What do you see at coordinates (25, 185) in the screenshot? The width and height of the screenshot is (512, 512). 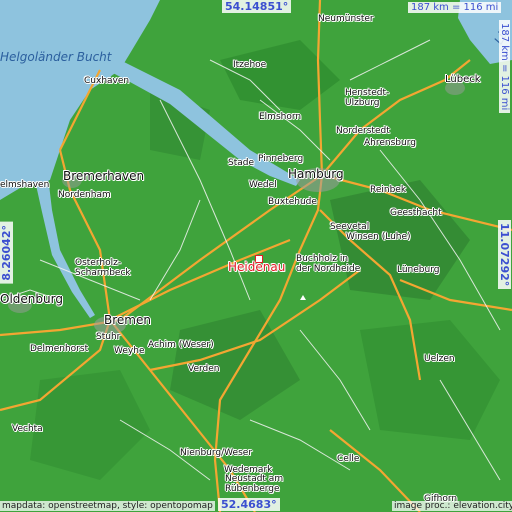 I see `place-elmshaven: elmshaven` at bounding box center [25, 185].